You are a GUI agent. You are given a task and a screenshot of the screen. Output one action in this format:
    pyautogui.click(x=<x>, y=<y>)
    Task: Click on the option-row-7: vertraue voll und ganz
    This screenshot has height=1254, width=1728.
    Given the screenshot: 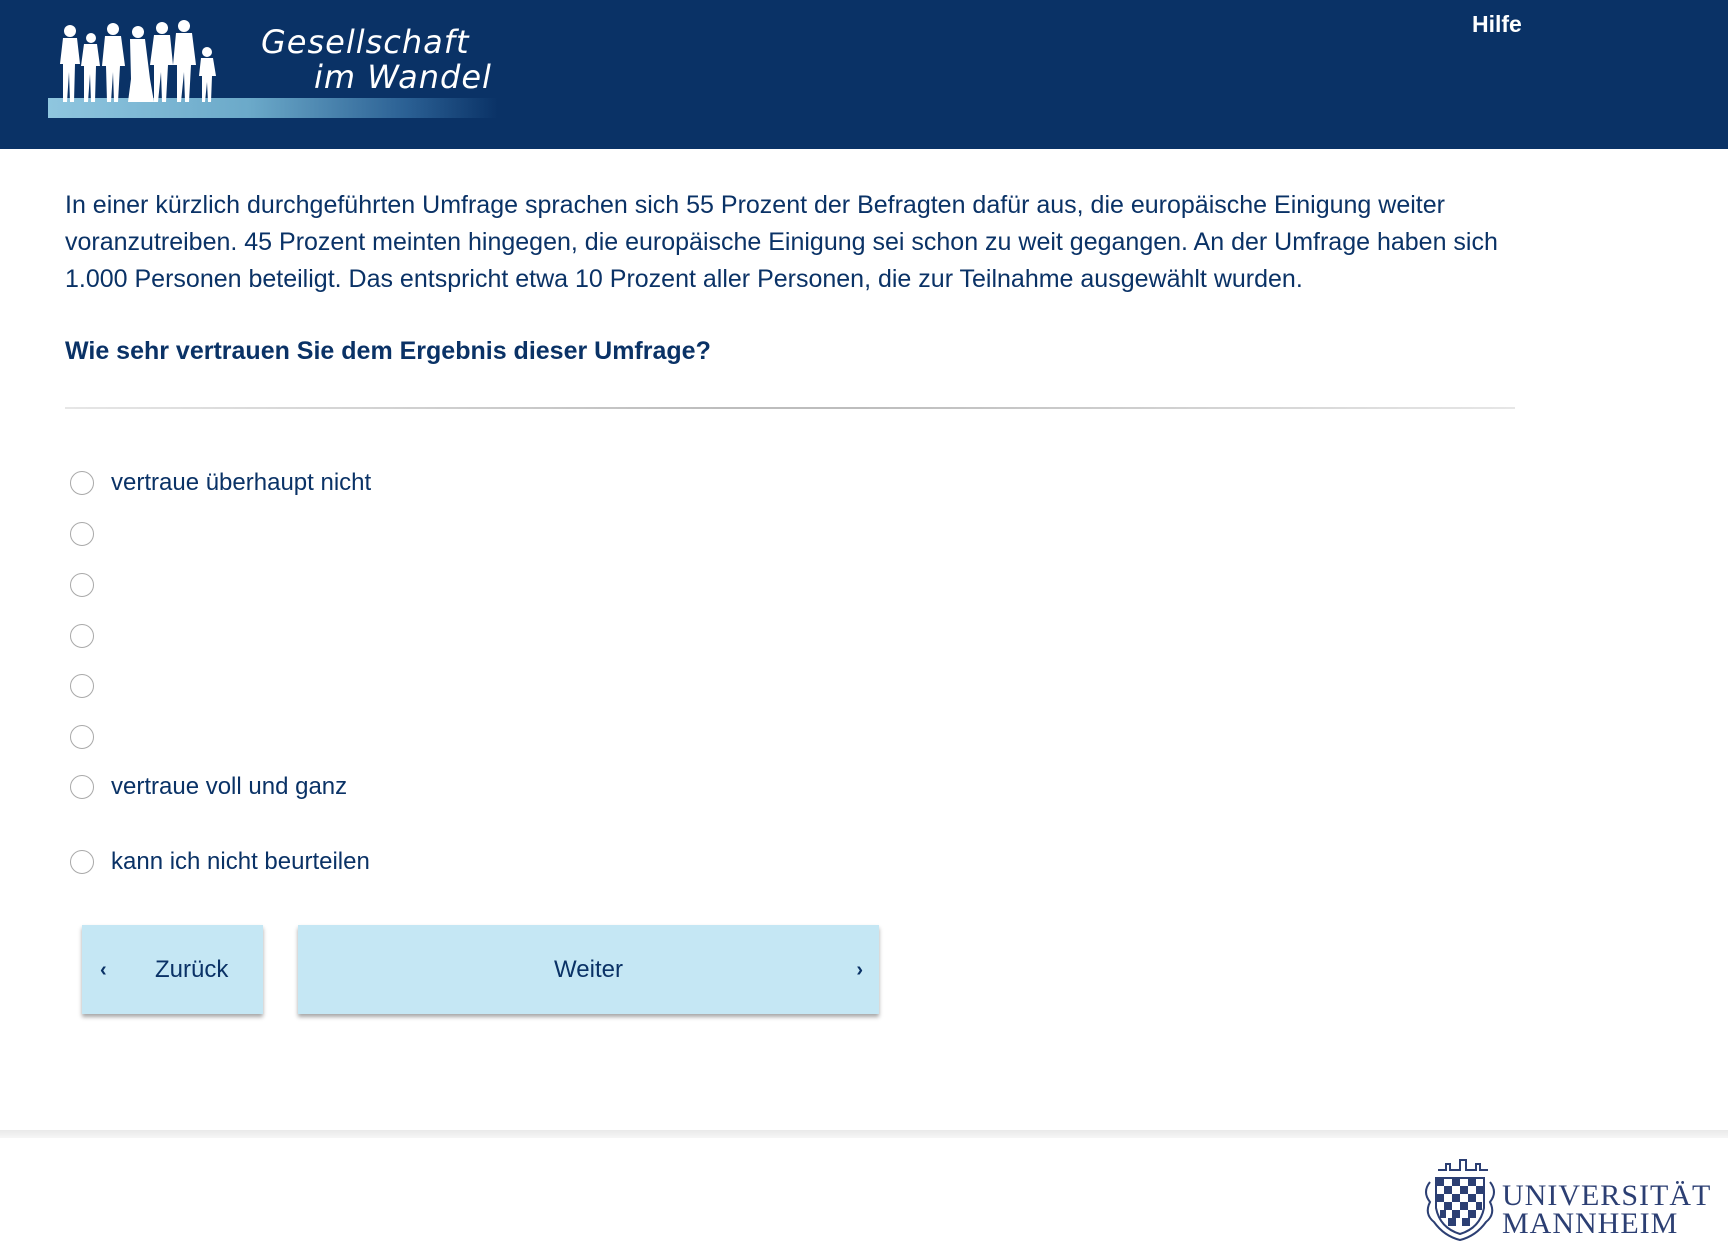 What is the action you would take?
    pyautogui.click(x=208, y=787)
    